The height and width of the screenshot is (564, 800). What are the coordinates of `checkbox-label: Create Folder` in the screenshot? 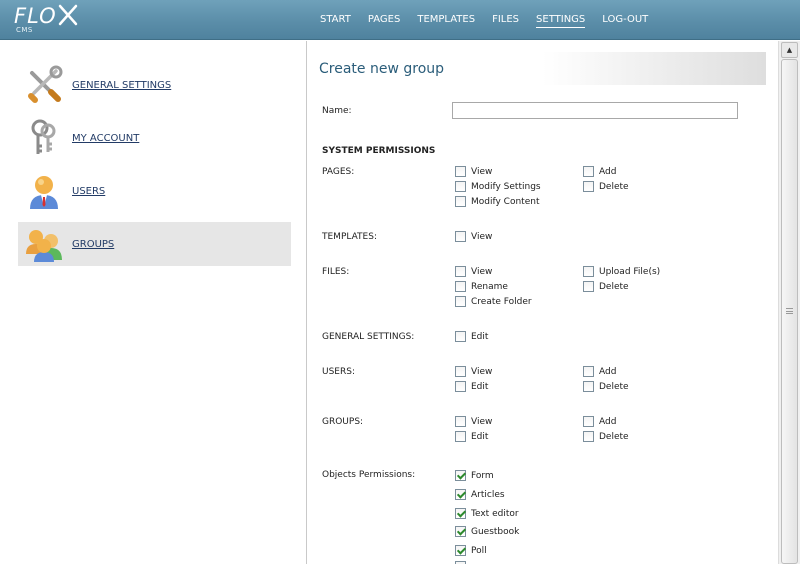 It's located at (501, 301).